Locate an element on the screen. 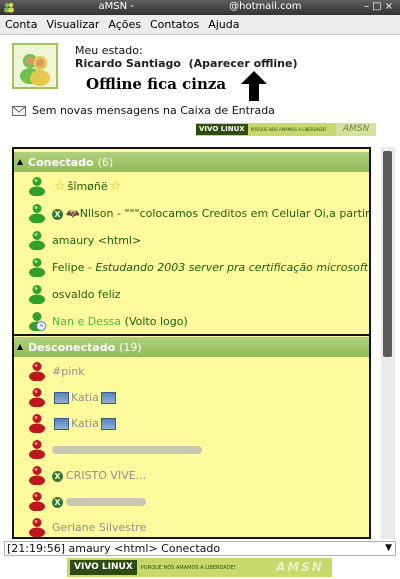  contact-list-scrollbar is located at coordinates (388, 343).